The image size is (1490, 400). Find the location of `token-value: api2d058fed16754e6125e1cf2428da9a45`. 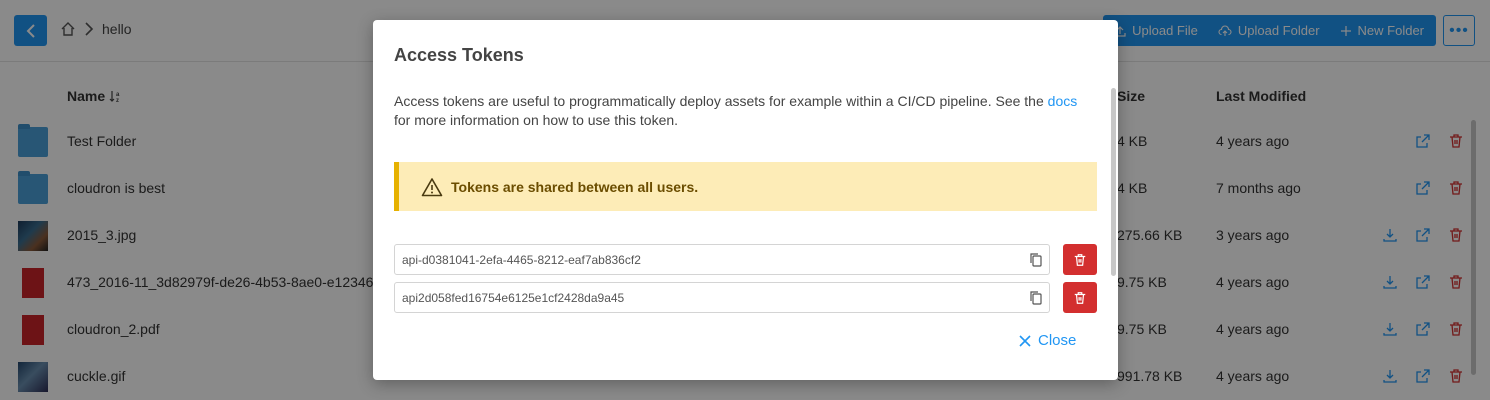

token-value: api2d058fed16754e6125e1cf2428da9a45 is located at coordinates (513, 297).